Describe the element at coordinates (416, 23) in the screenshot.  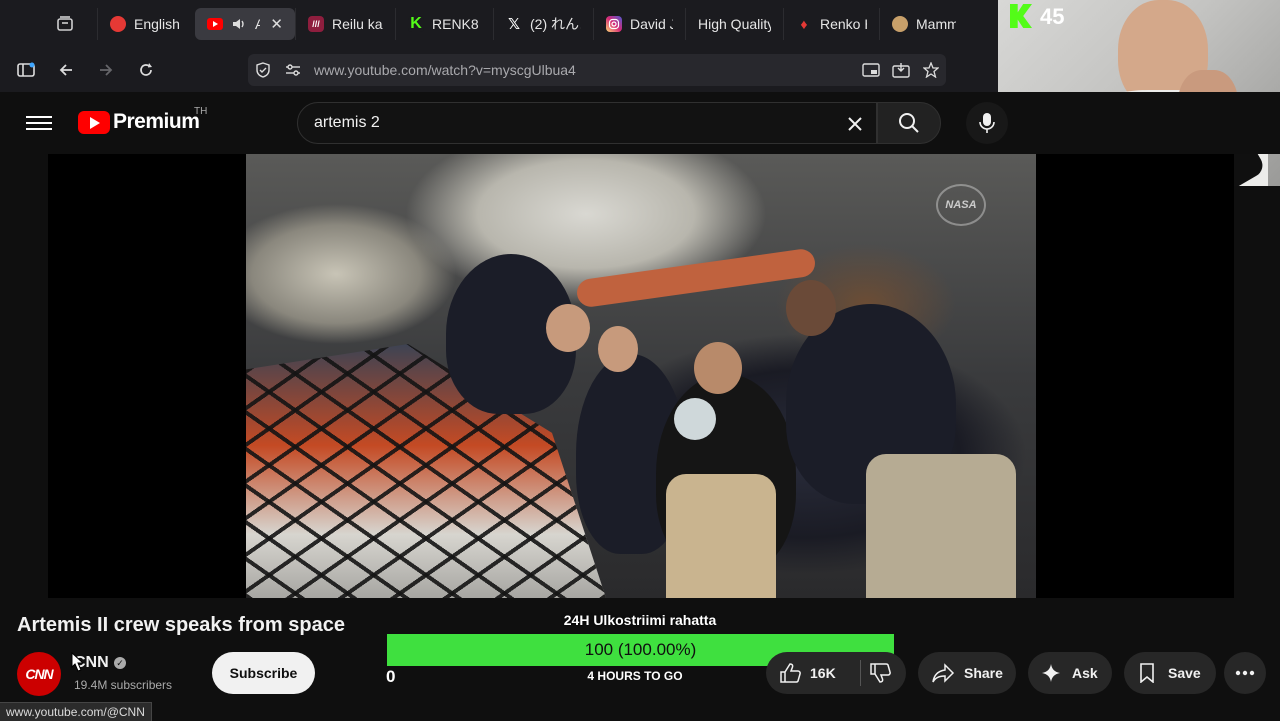
I see `kick-icon: K` at that location.